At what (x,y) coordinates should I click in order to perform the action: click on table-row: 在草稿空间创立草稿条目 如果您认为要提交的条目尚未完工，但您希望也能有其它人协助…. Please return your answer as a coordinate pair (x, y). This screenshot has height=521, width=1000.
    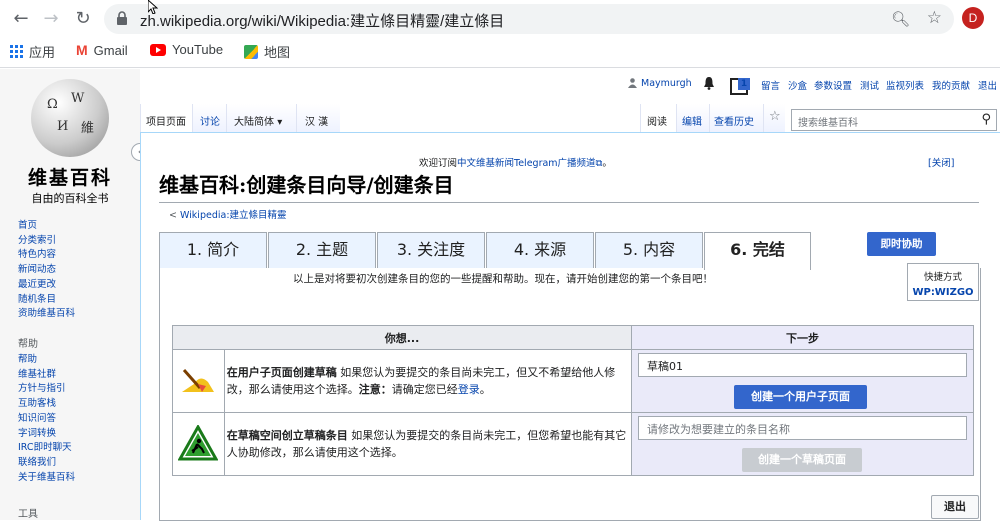
    Looking at the image, I should click on (573, 444).